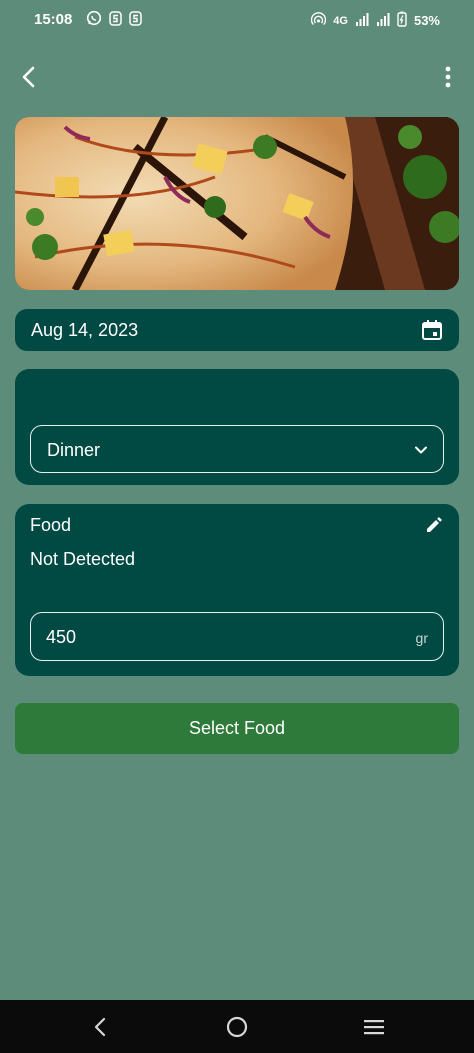 Image resolution: width=474 pixels, height=1053 pixels. I want to click on status-time: 15:08, so click(53, 19).